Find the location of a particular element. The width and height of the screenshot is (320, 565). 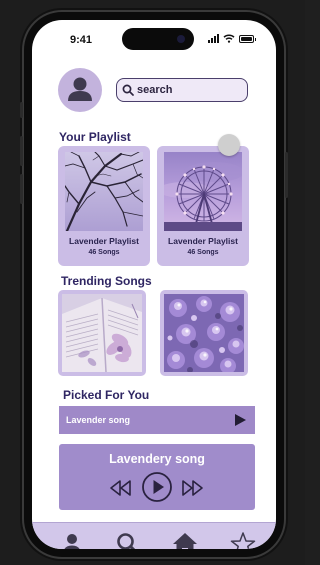

home-icon is located at coordinates (185, 540).